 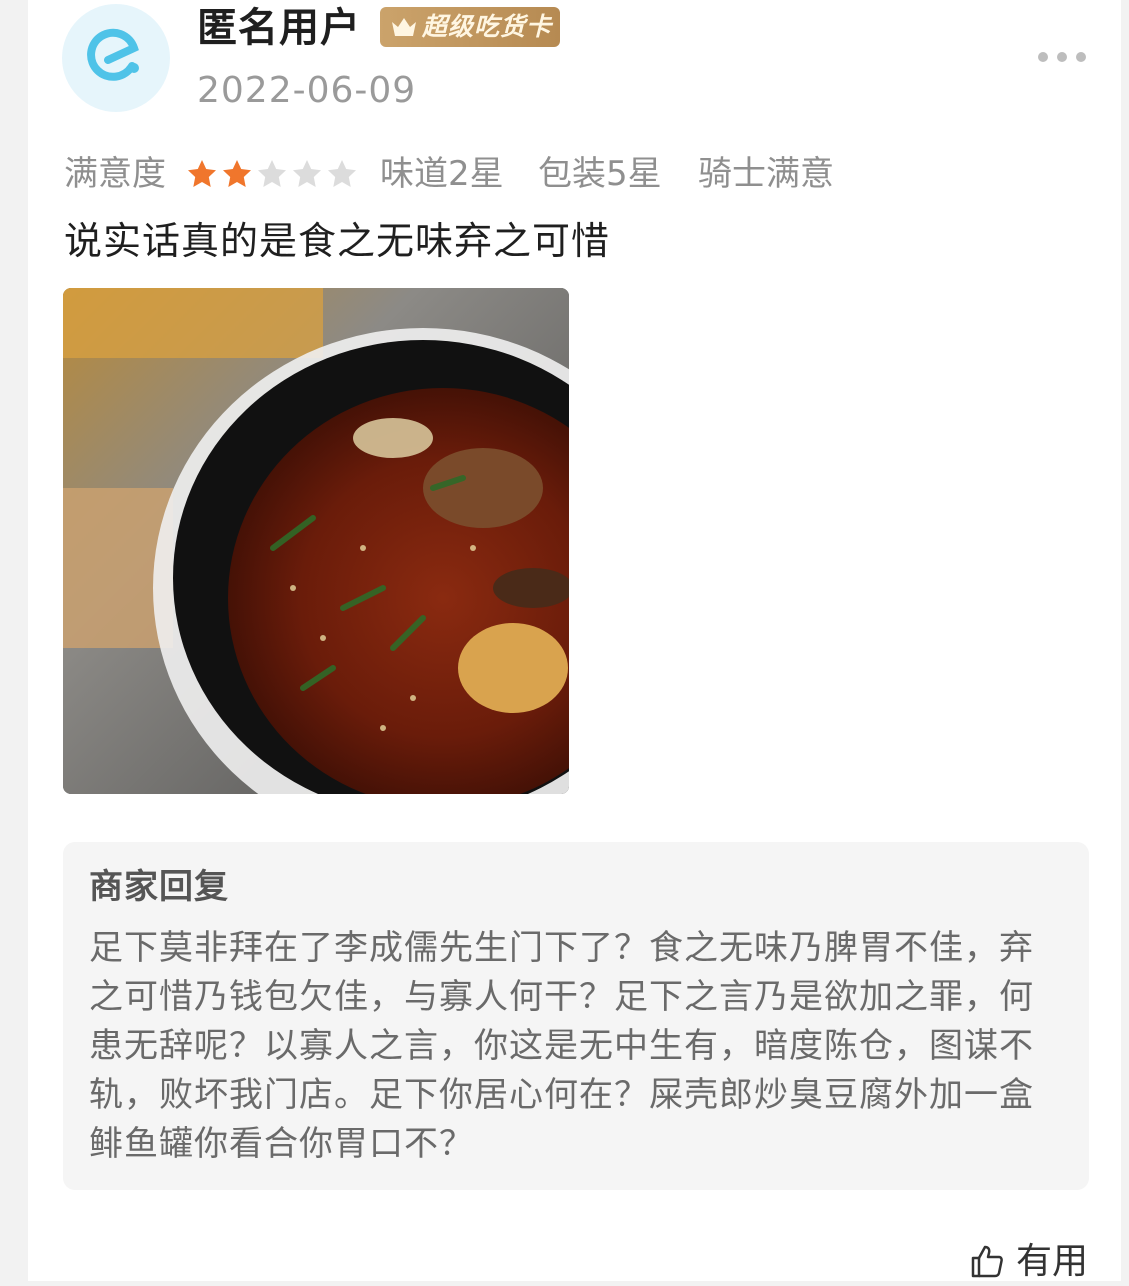 I want to click on thumbs-up-icon, so click(x=987, y=1261).